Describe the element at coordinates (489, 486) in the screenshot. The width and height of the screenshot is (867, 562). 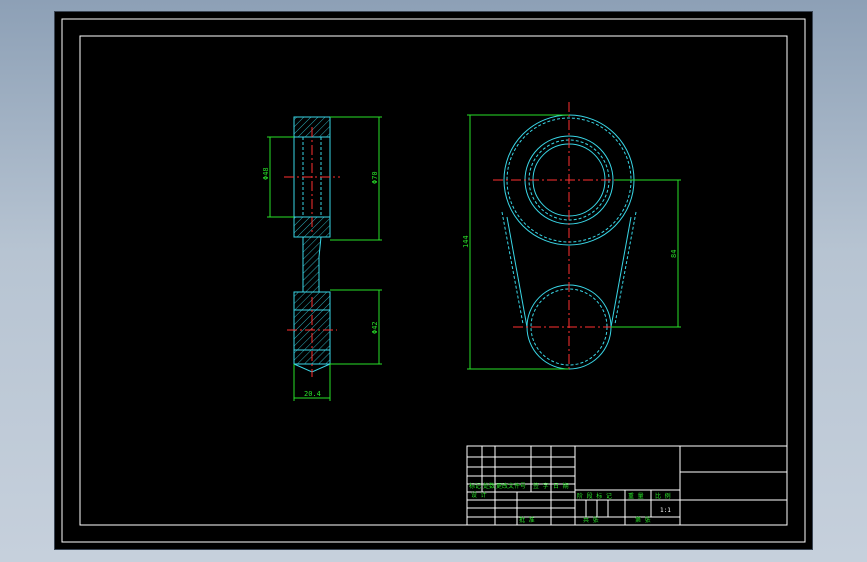
I see `tb-label-count: 处数` at that location.